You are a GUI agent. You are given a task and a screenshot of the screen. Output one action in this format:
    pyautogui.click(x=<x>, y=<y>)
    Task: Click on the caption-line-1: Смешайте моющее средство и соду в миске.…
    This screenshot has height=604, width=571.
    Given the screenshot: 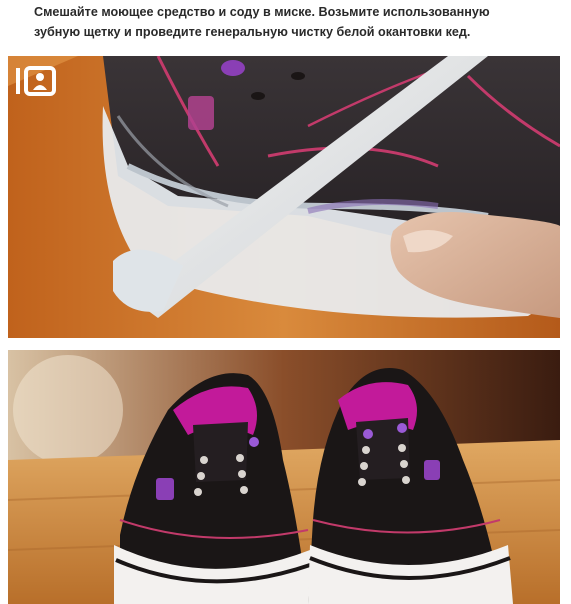 What is the action you would take?
    pyautogui.click(x=262, y=12)
    